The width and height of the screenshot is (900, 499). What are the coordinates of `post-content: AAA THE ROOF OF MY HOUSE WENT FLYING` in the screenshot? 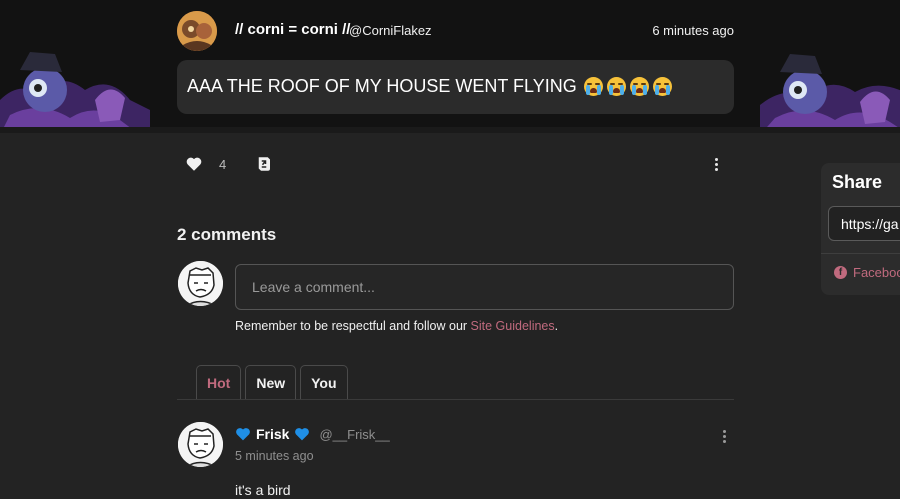 It's located at (455, 87).